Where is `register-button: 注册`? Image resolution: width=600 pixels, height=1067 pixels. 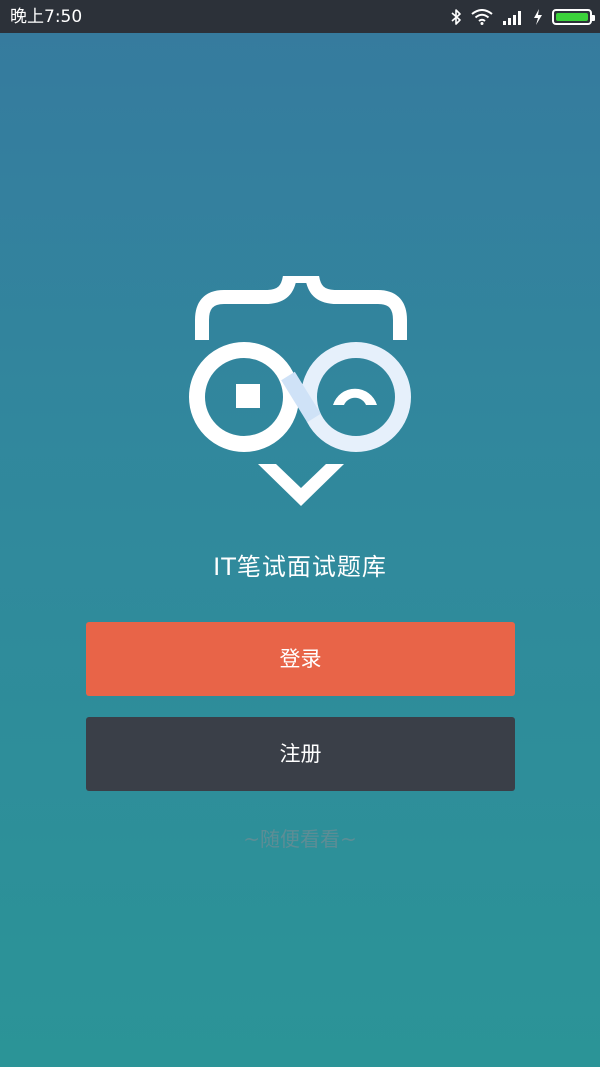
register-button: 注册 is located at coordinates (300, 754).